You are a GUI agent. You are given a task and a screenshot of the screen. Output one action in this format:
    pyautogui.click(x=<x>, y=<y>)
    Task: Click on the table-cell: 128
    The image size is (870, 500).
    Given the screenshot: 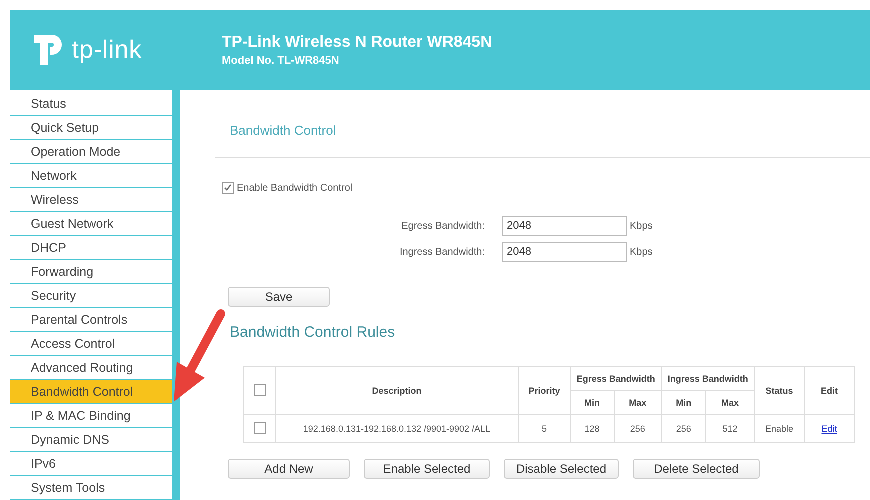 What is the action you would take?
    pyautogui.click(x=592, y=428)
    